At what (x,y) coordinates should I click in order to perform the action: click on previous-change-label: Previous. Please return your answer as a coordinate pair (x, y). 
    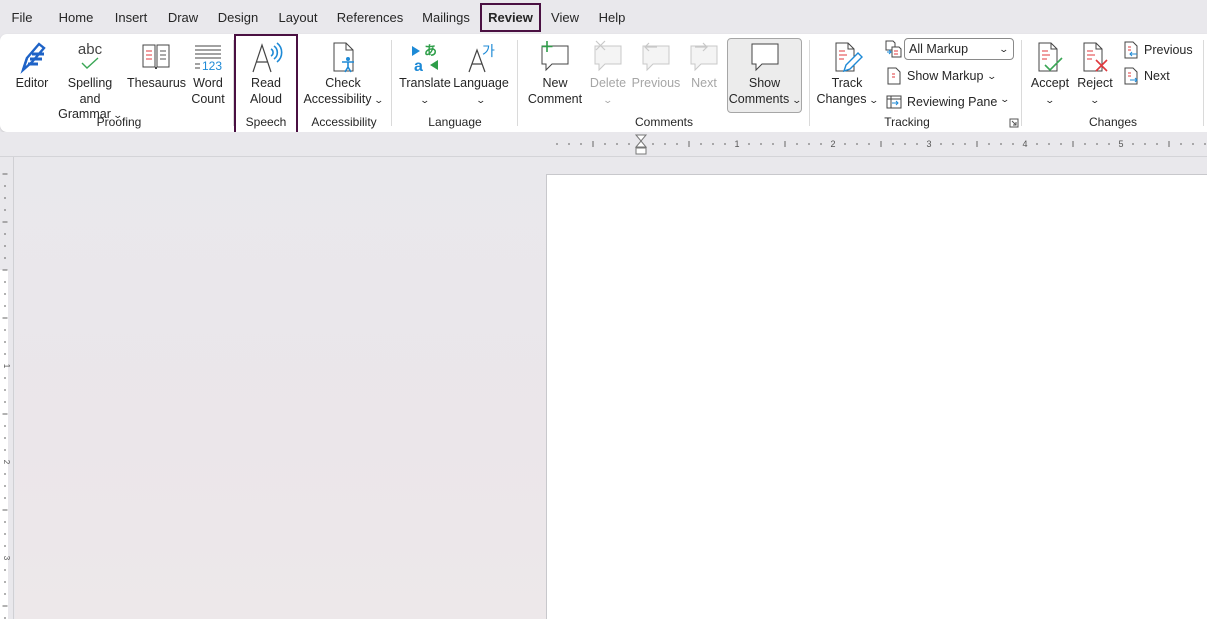
    Looking at the image, I should click on (1168, 50).